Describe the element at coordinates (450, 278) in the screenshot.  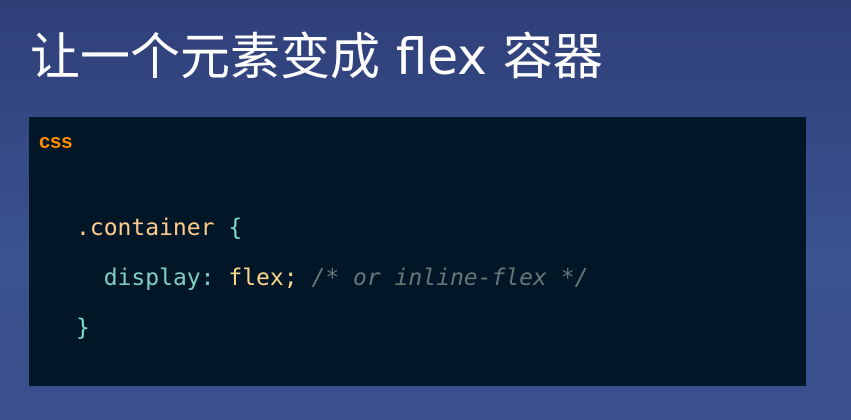
I see `code-comment: /* or inline-flex */` at that location.